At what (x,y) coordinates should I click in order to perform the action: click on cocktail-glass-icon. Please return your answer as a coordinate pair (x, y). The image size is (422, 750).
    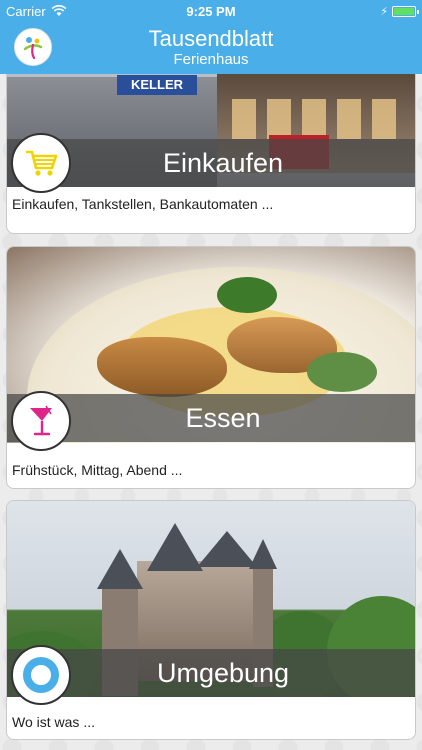
    Looking at the image, I should click on (41, 420).